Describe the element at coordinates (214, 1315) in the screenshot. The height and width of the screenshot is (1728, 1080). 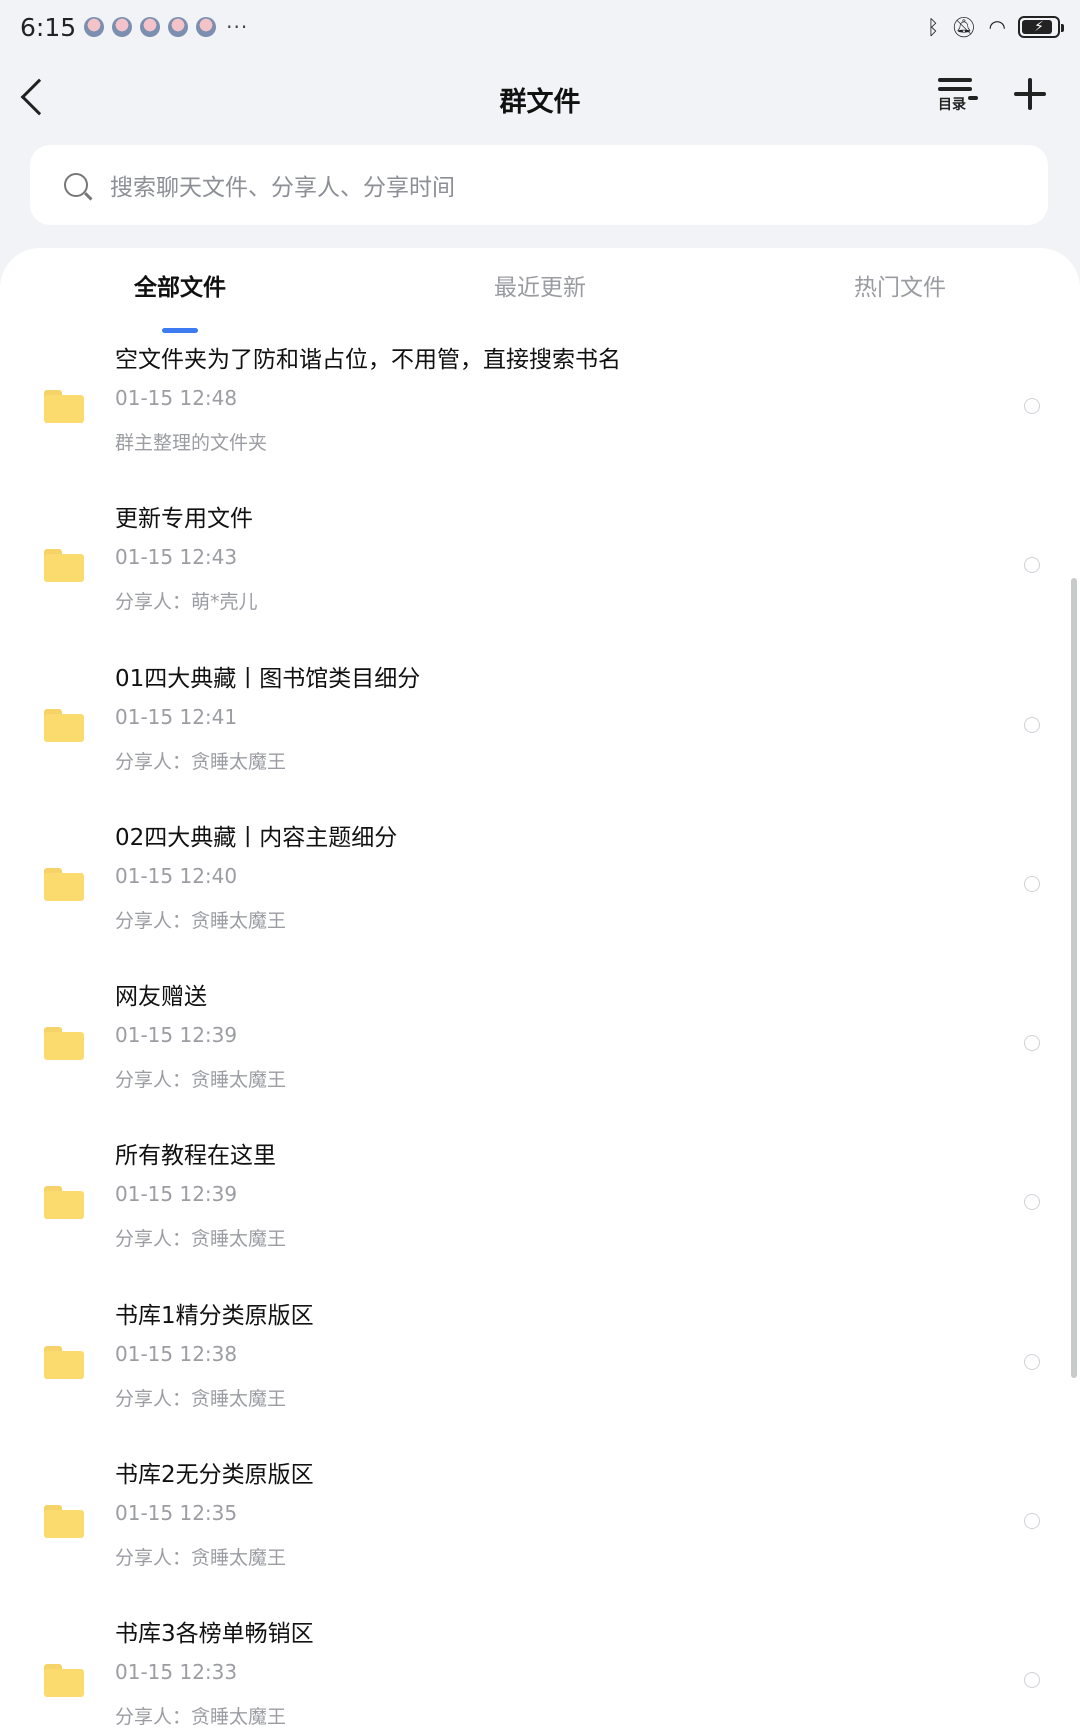
I see `file-name: 书库1精分类原版区` at that location.